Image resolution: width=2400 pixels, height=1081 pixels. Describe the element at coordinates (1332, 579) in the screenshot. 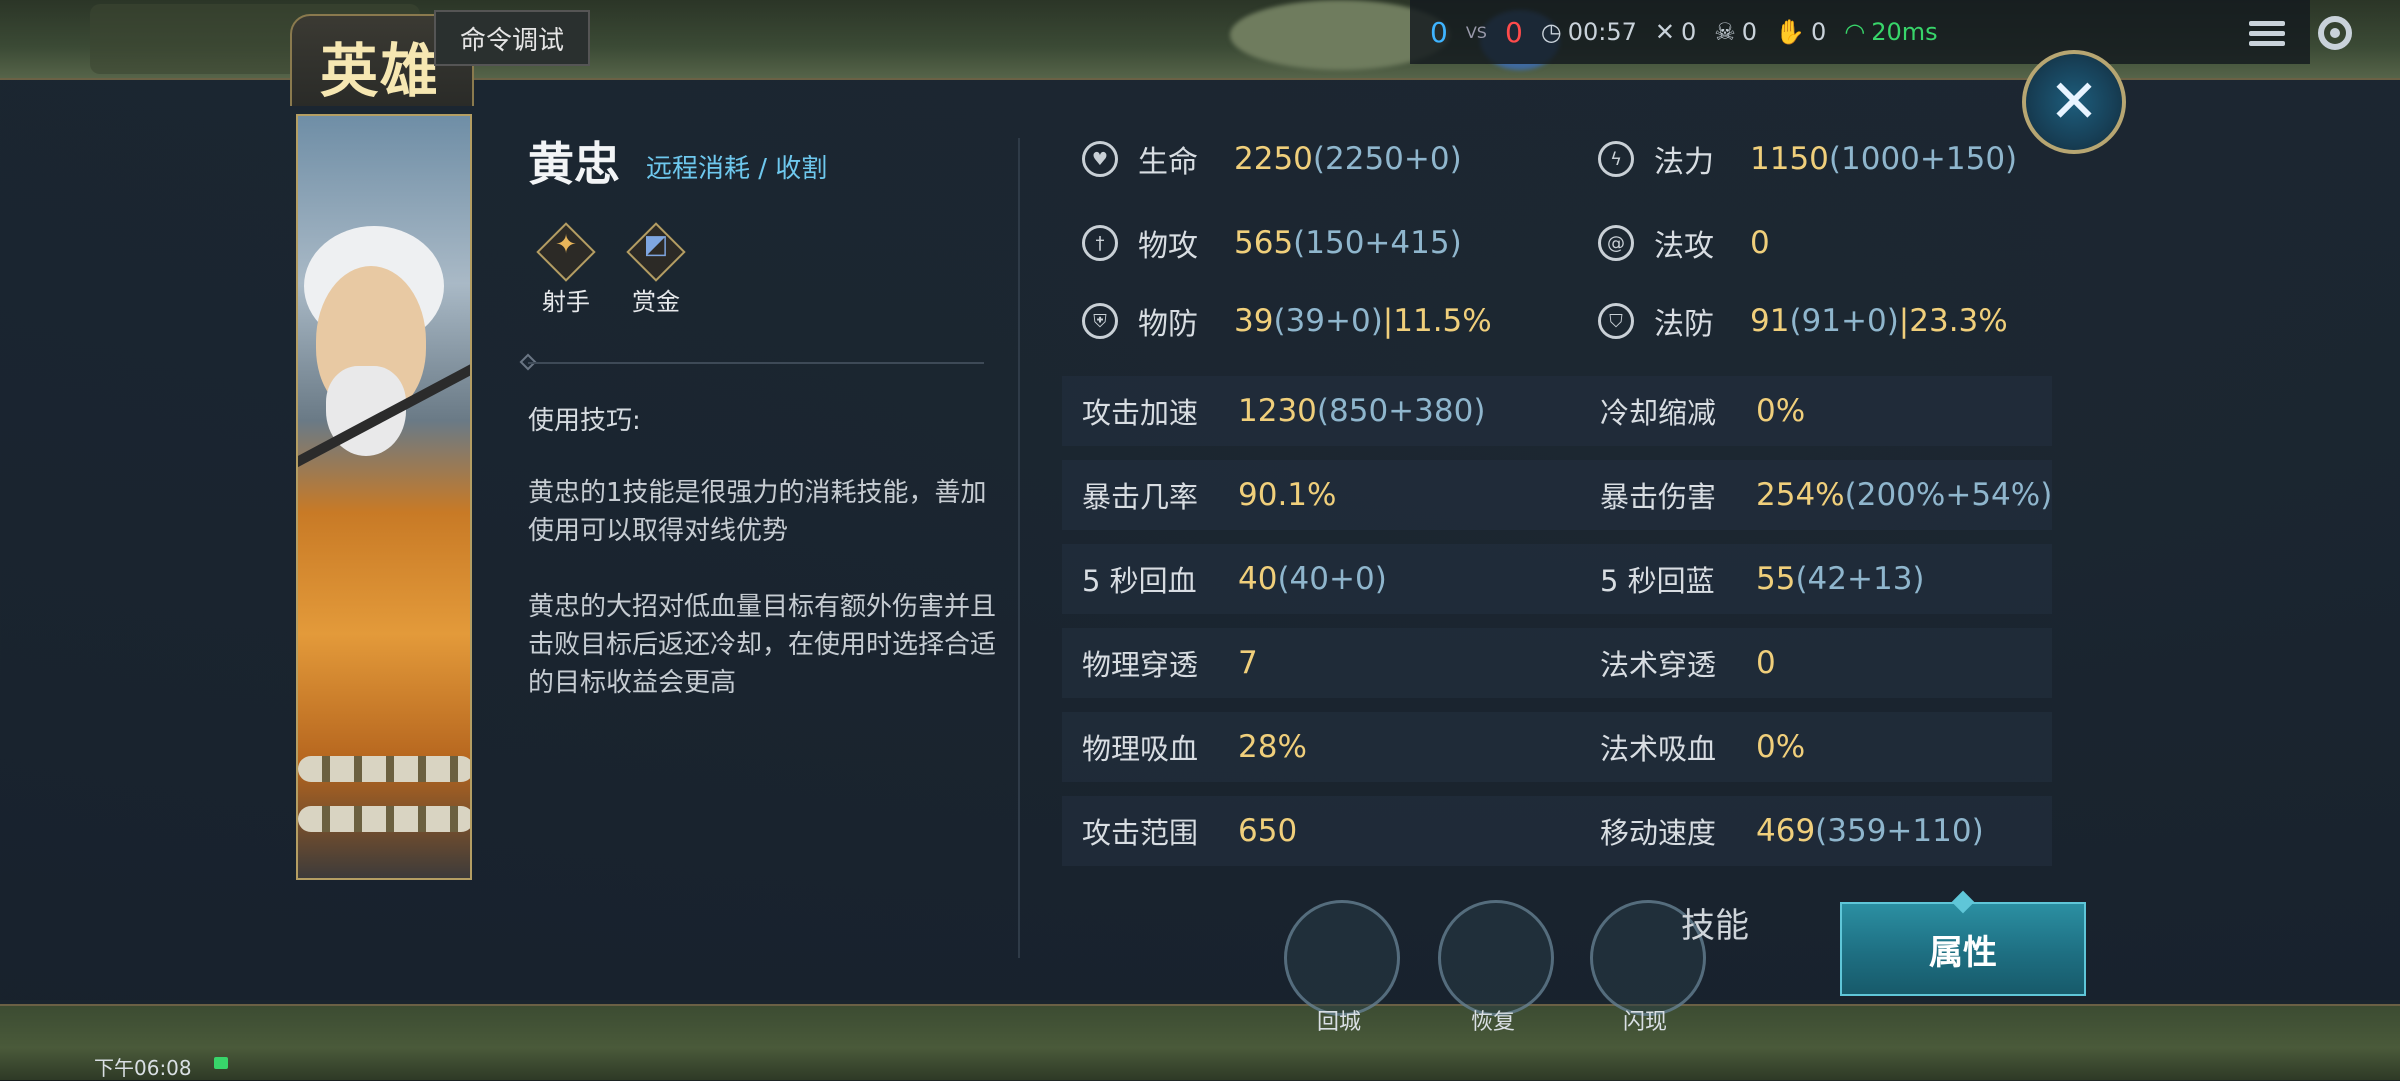

I see `stat-detail: (40+0)` at that location.